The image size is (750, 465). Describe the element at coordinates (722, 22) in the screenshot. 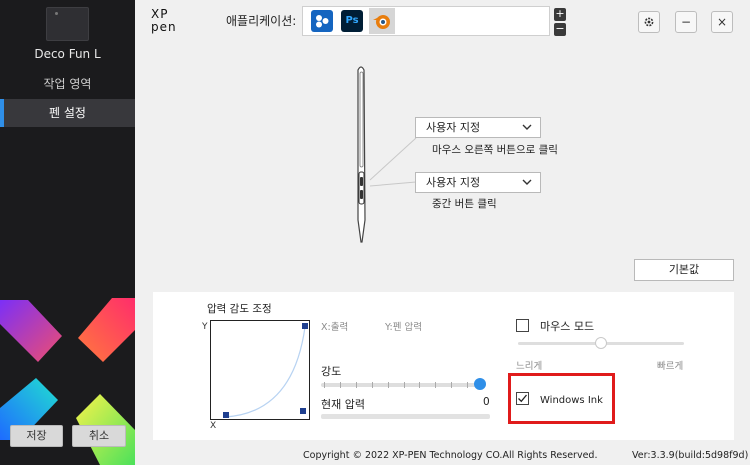

I see `close-button: ×` at that location.